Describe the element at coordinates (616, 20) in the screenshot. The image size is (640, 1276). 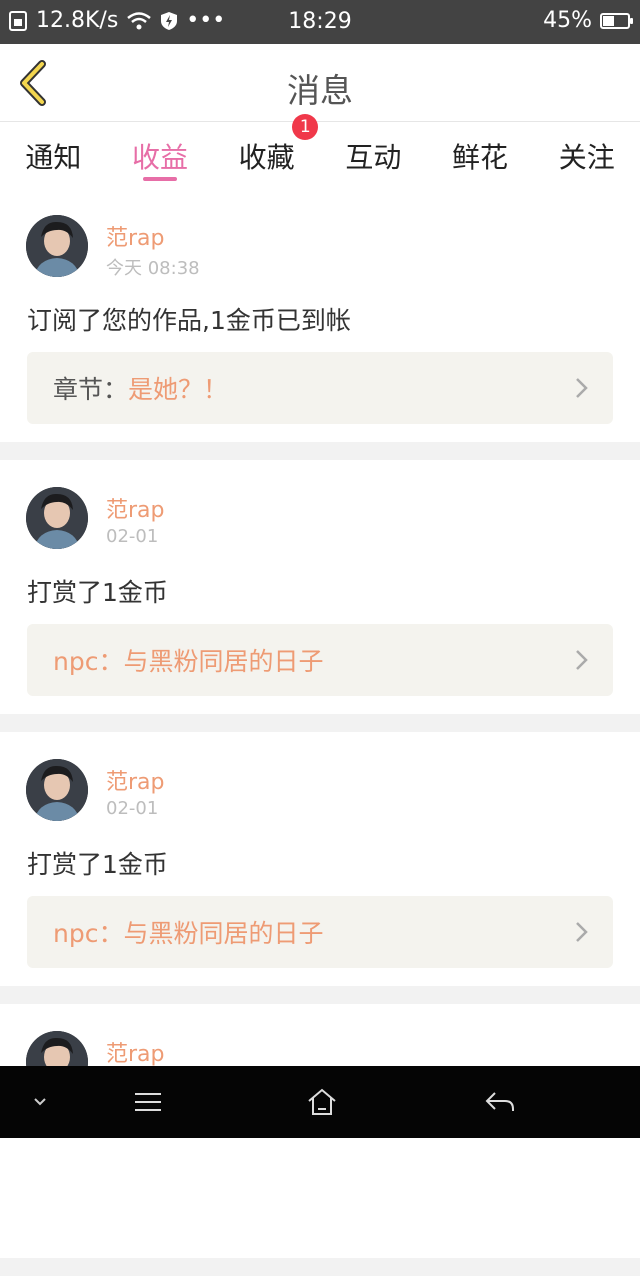
I see `battery-icon` at that location.